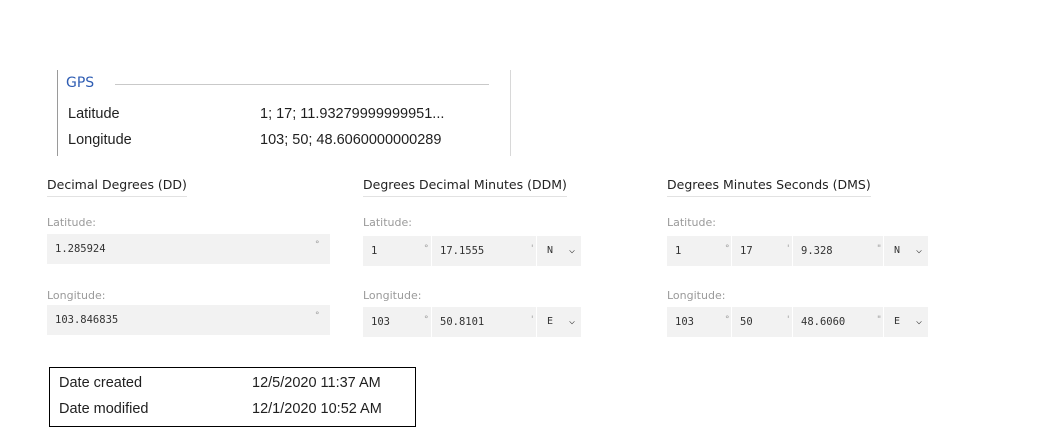  I want to click on ddm-latitude-minutes-value: 17.1555, so click(462, 251).